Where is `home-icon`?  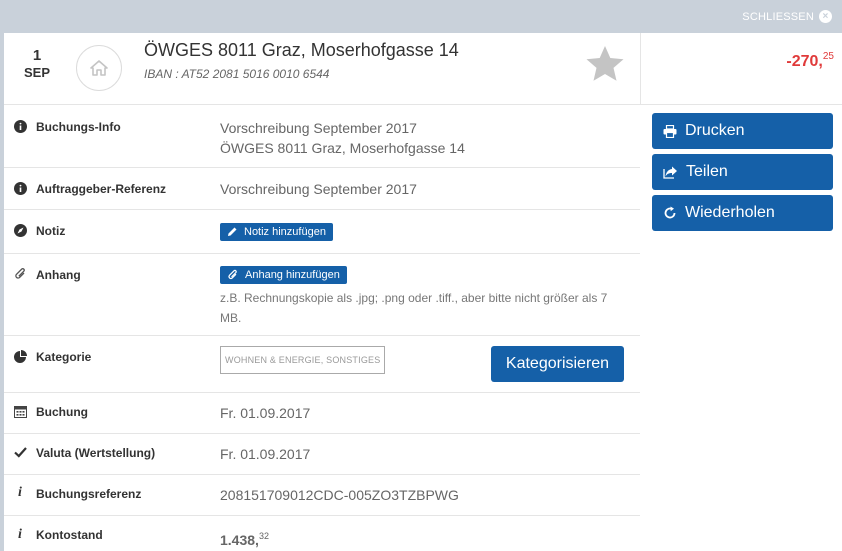 home-icon is located at coordinates (99, 68).